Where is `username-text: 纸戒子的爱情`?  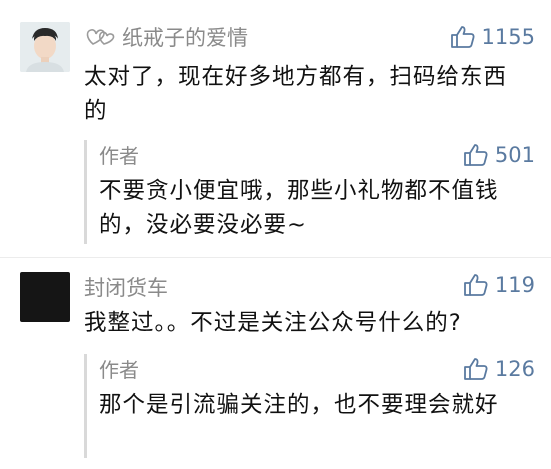
username-text: 纸戒子的爱情 is located at coordinates (185, 38).